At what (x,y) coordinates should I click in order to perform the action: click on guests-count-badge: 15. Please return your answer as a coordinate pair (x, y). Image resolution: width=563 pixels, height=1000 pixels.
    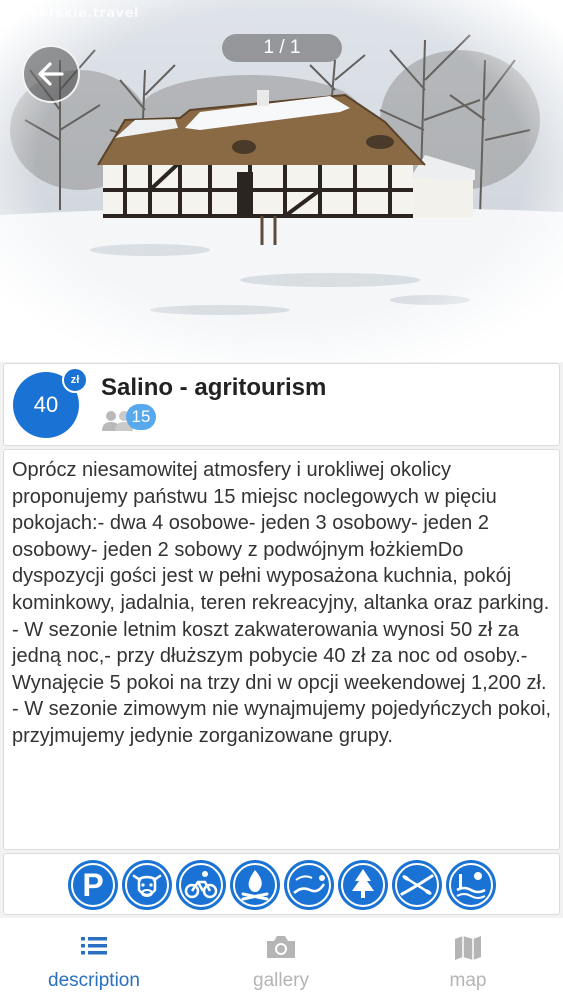
    Looking at the image, I should click on (141, 417).